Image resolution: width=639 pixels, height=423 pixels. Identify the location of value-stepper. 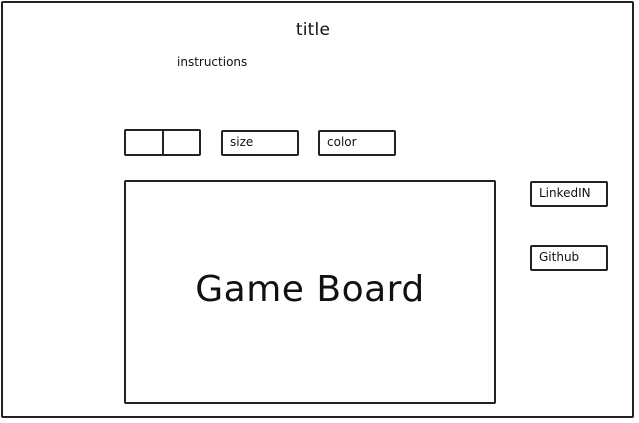
(162, 142).